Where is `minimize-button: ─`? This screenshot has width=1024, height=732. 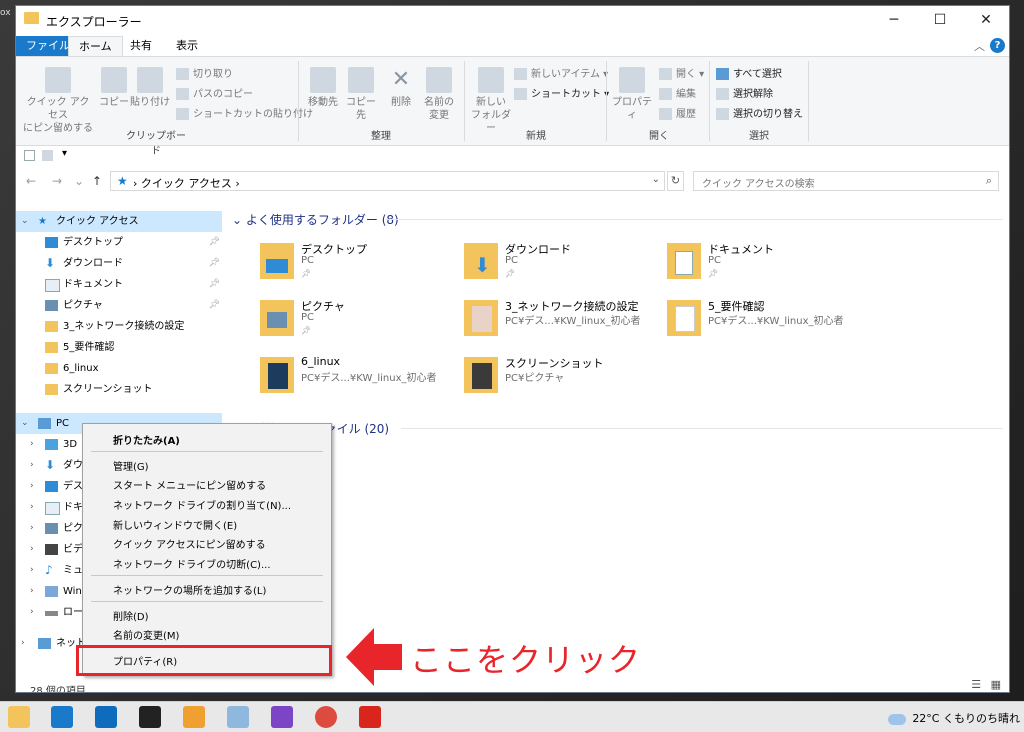
minimize-button: ─ is located at coordinates (894, 20).